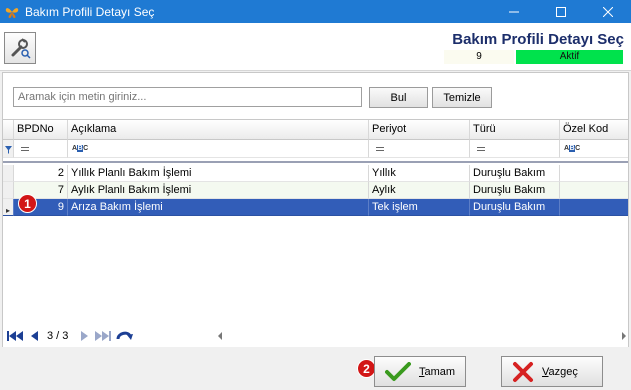  What do you see at coordinates (12, 12) in the screenshot?
I see `butterfly-icon` at bounding box center [12, 12].